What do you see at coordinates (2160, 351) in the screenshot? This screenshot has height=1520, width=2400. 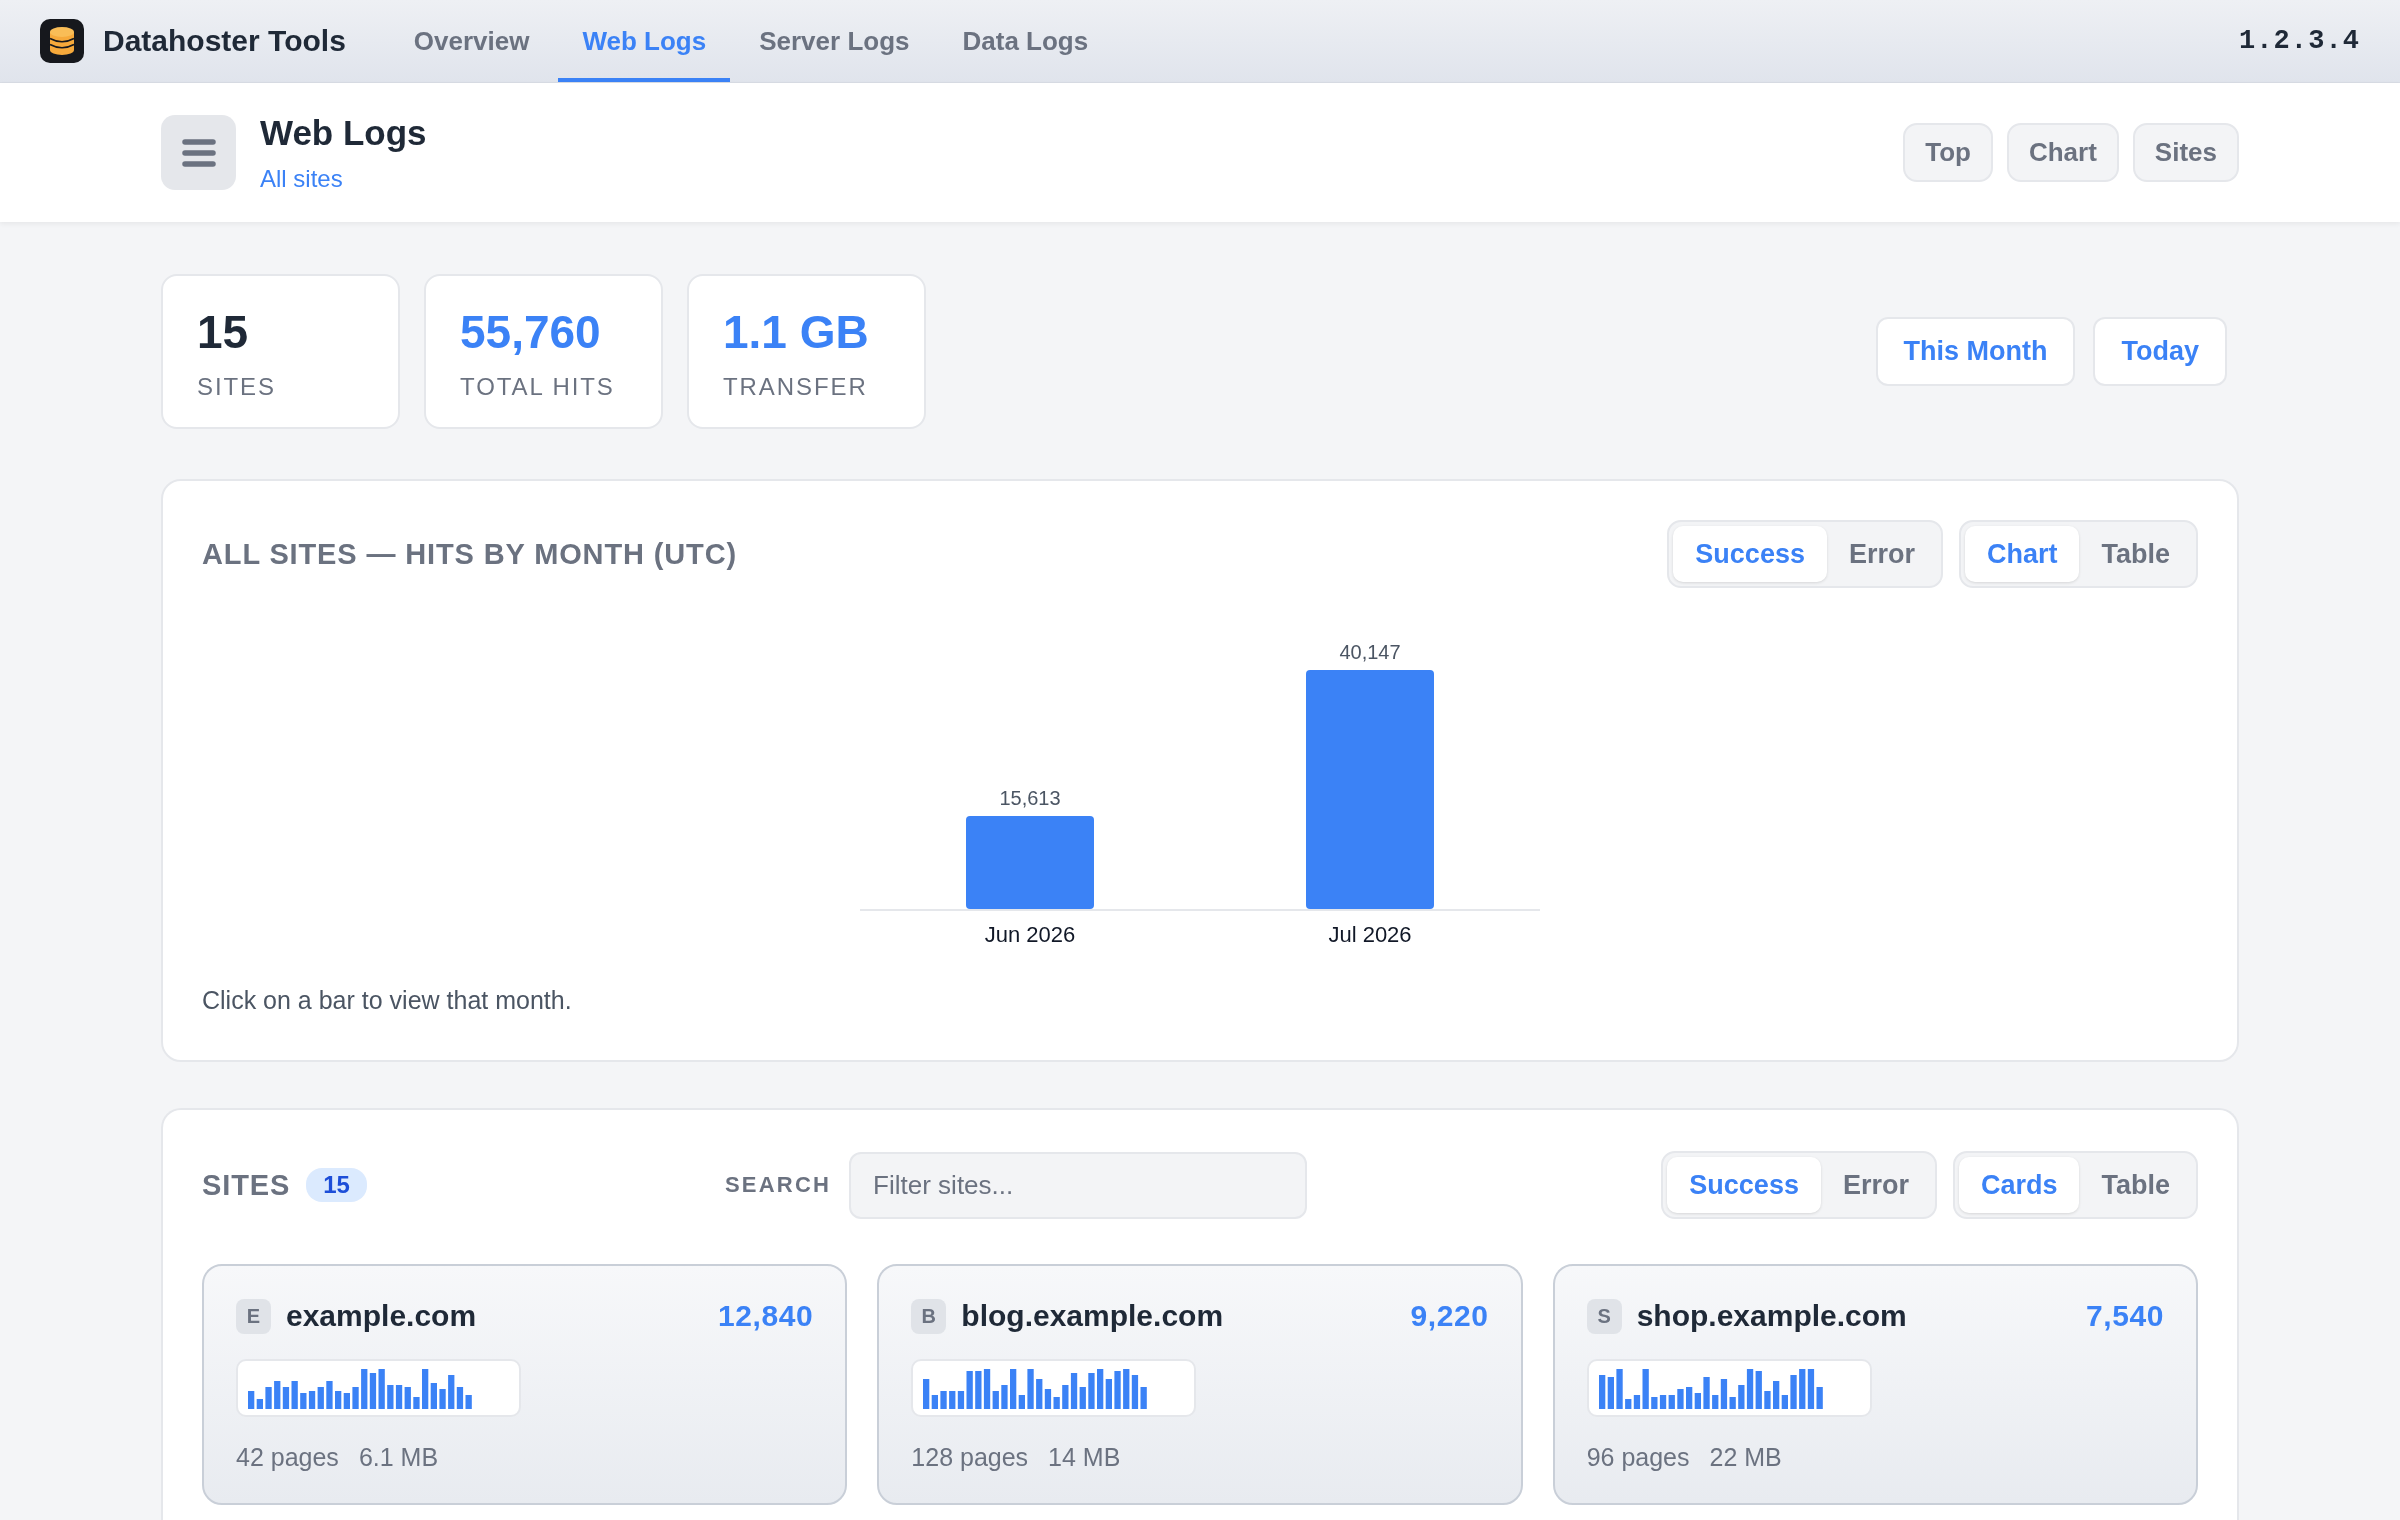 I see `period-button: Today` at bounding box center [2160, 351].